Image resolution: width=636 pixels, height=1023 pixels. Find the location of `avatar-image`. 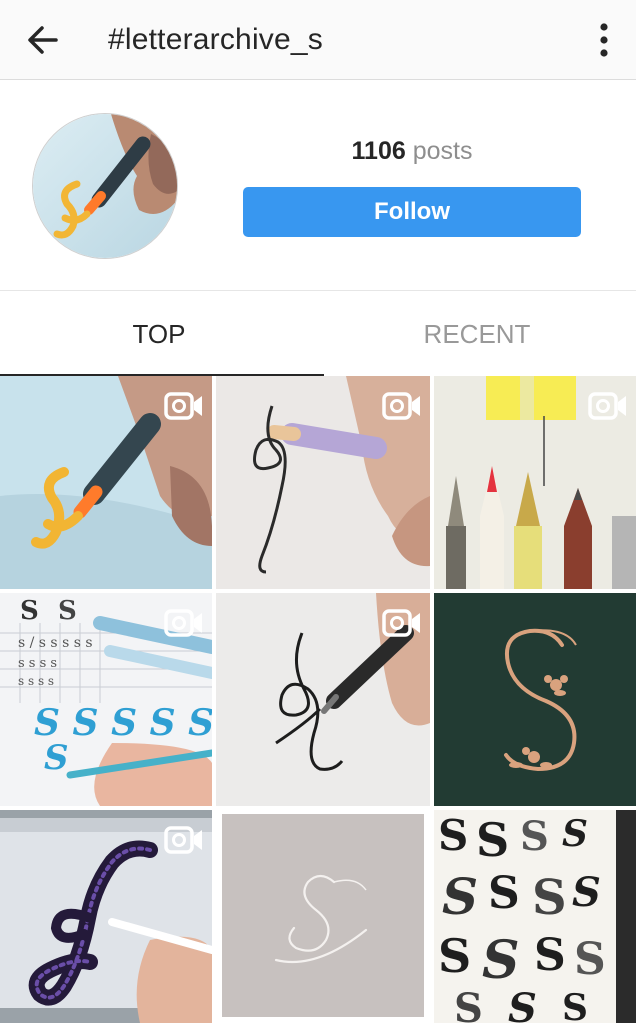

avatar-image is located at coordinates (105, 186).